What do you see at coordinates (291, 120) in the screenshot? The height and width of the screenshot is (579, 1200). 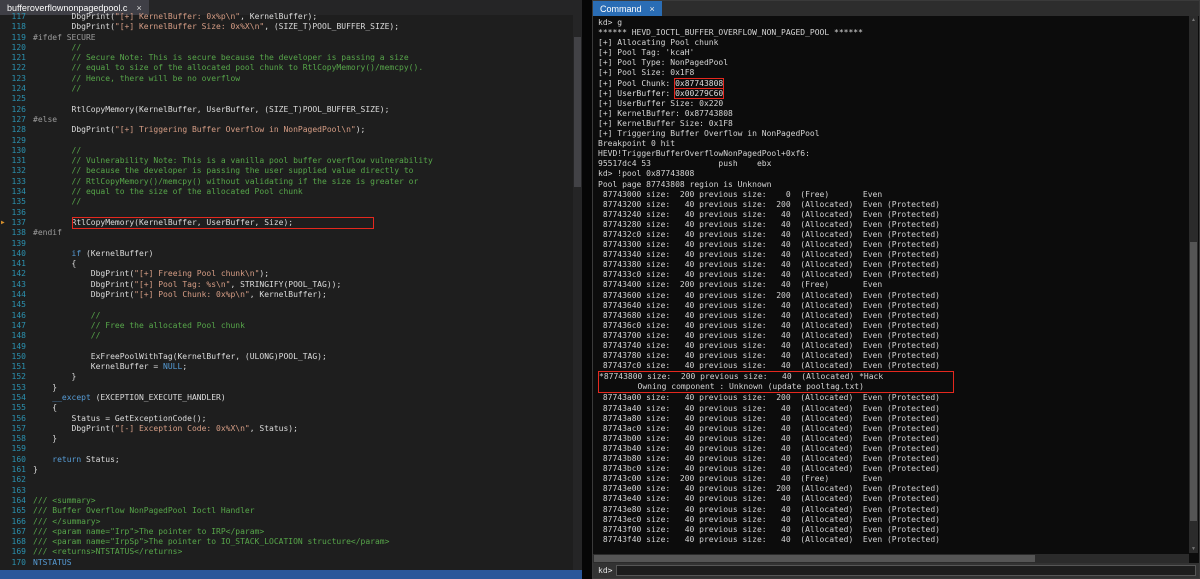 I see `code-line: 127 #else` at bounding box center [291, 120].